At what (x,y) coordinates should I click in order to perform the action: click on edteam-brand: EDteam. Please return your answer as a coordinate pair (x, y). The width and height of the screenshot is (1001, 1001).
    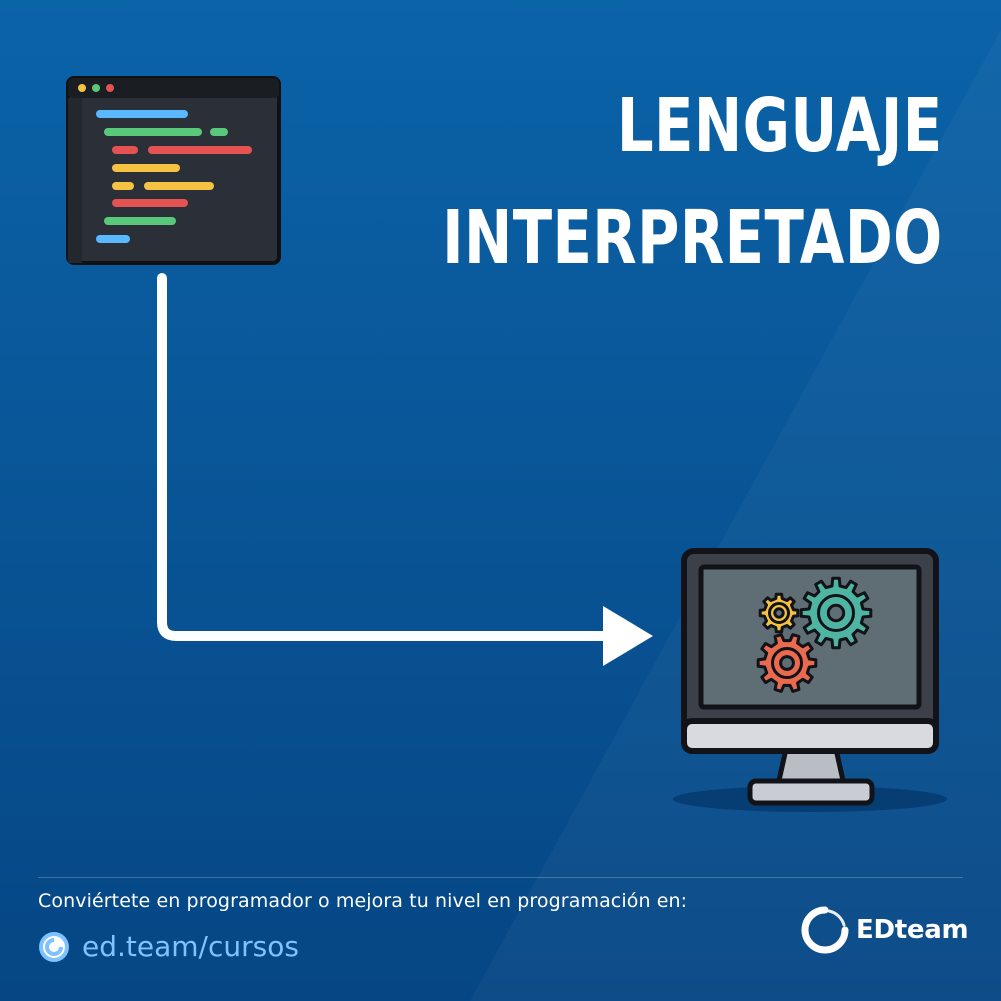
    Looking at the image, I should click on (884, 930).